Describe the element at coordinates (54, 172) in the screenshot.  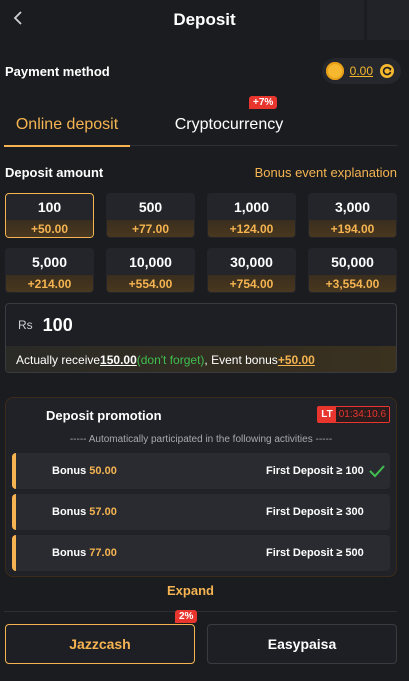
I see `deposit-amount-label: Deposit amount` at that location.